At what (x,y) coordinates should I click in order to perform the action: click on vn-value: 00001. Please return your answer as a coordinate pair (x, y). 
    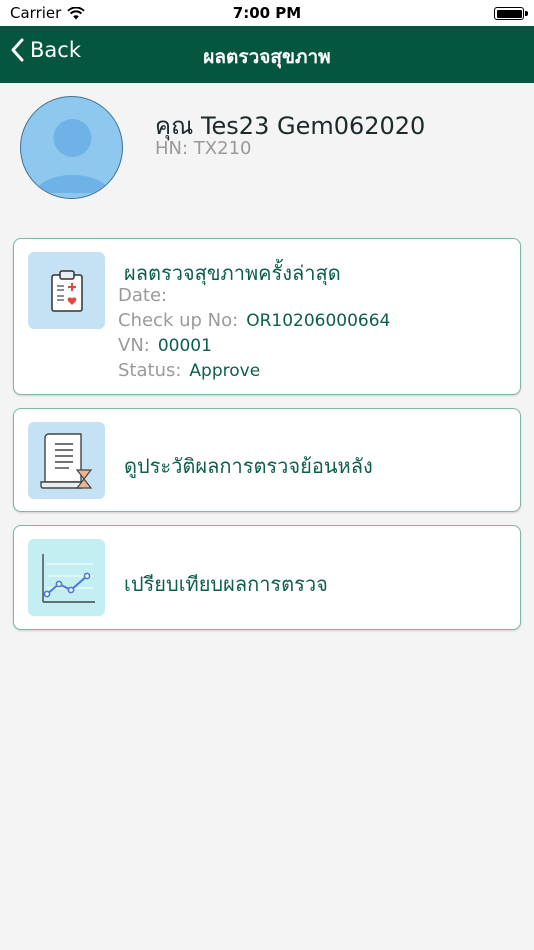
    Looking at the image, I should click on (184, 346).